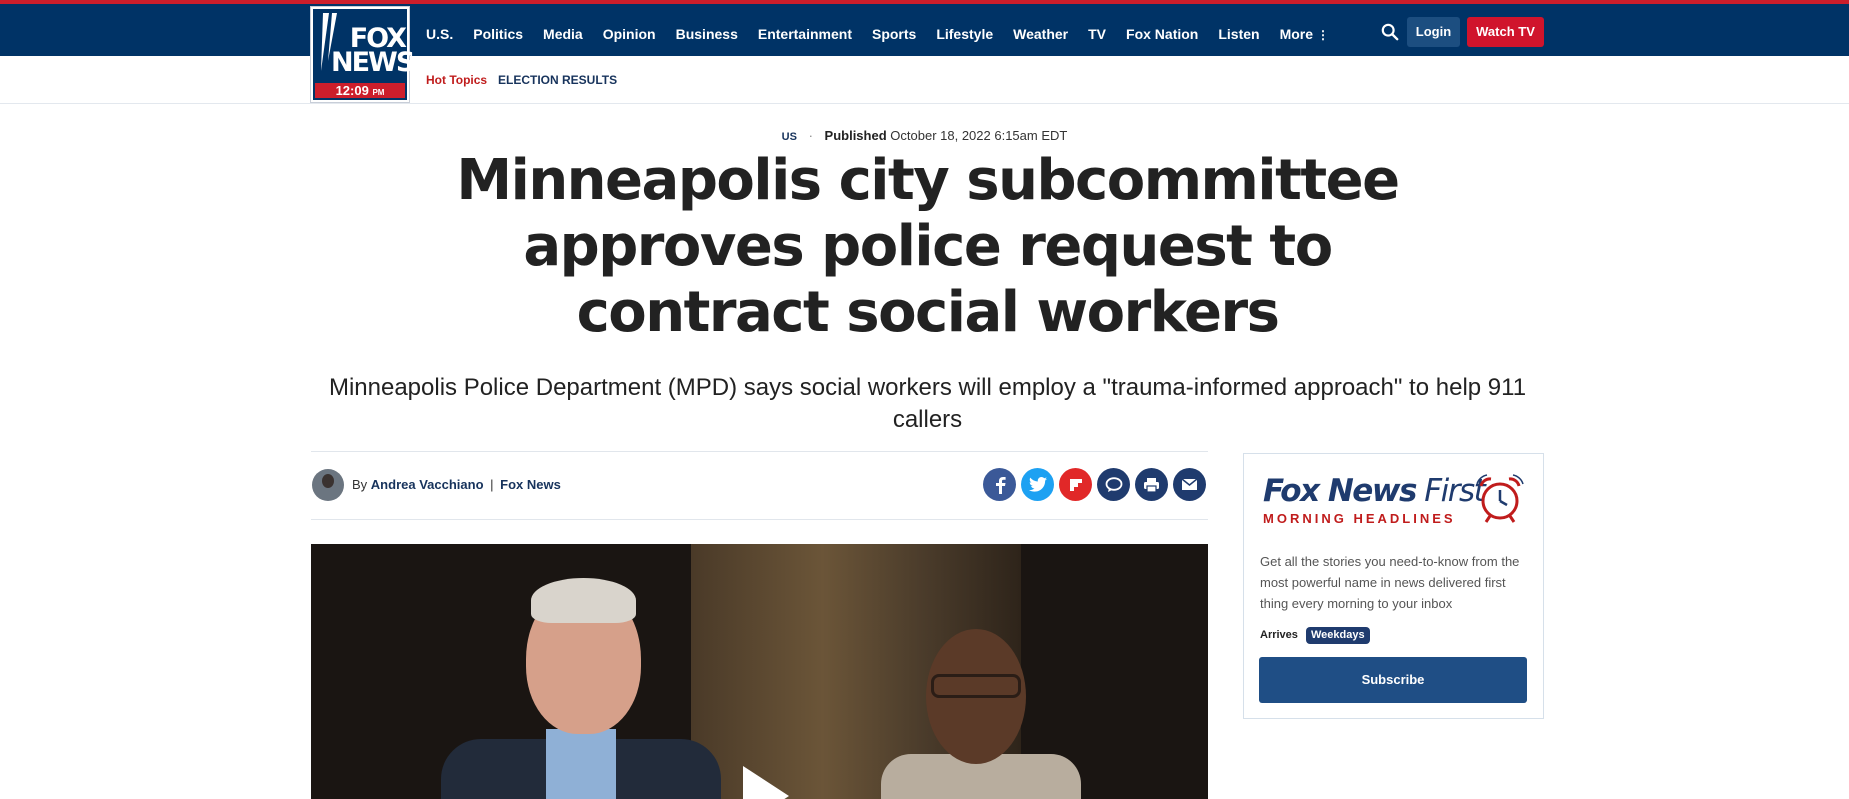 This screenshot has width=1849, height=799. What do you see at coordinates (1037, 484) in the screenshot?
I see `twitter-icon` at bounding box center [1037, 484].